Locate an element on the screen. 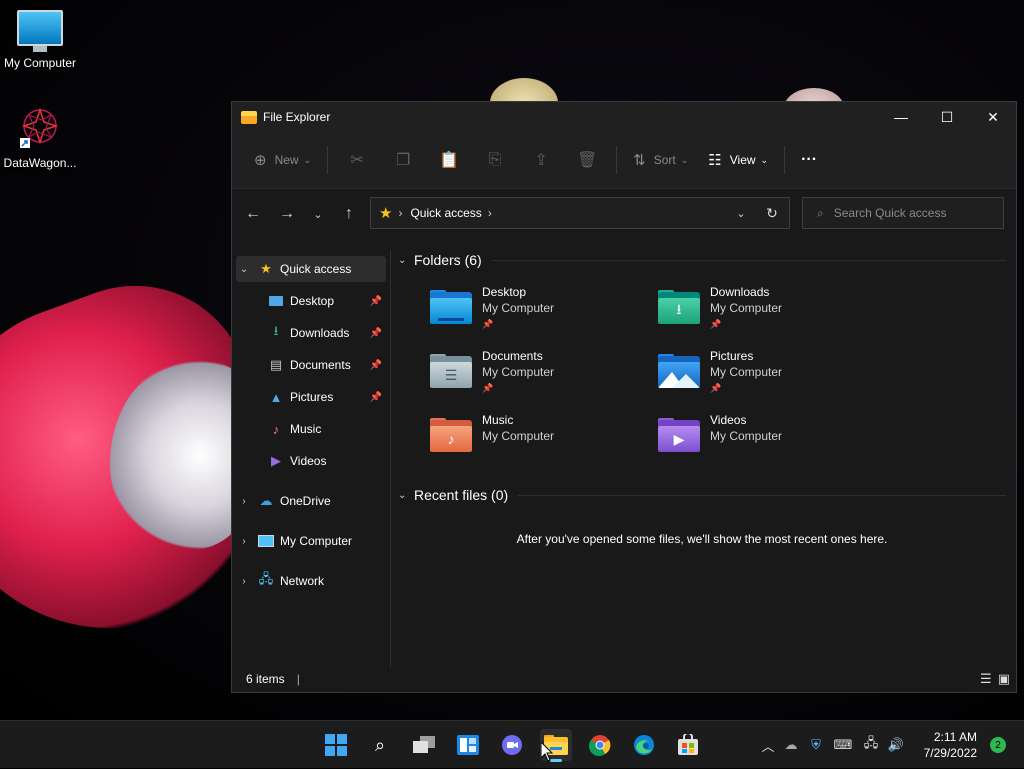 This screenshot has width=1024, height=769. up-arrow-icon: ↑ is located at coordinates (349, 214).